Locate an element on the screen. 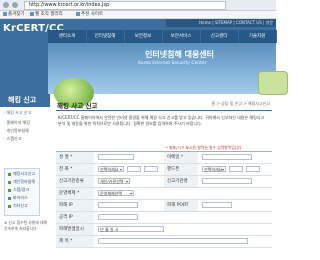 The height and width of the screenshot is (260, 320). form-row: 피해발생일시 년 월 일 시 is located at coordinates (164, 230).